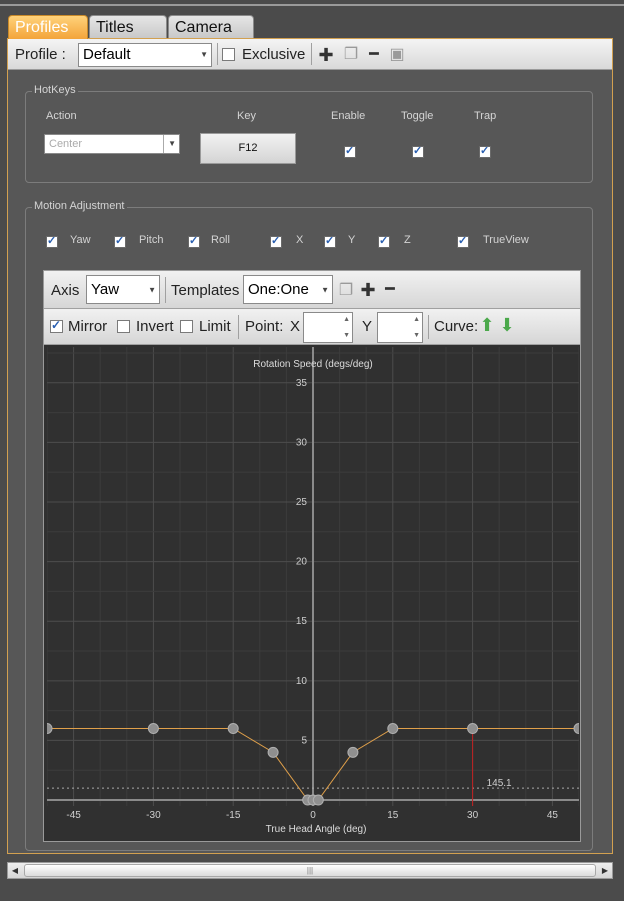 Image resolution: width=624 pixels, height=901 pixels. Describe the element at coordinates (56, 325) in the screenshot. I see `mirror-checkbox` at that location.